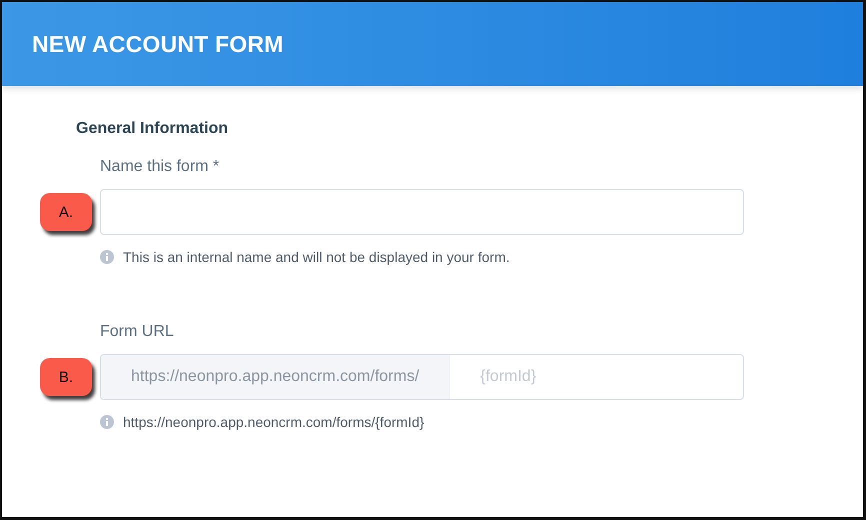  Describe the element at coordinates (273, 422) in the screenshot. I see `help-text: https://neonpro.app.neoncrm.com/forms/{formId}` at that location.